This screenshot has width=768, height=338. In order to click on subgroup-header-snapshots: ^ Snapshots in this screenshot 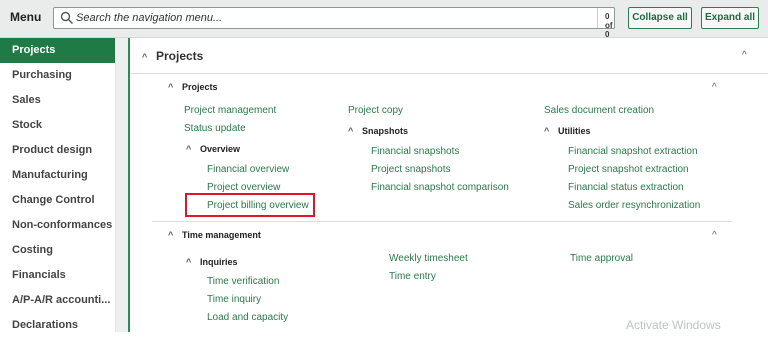, I will do `click(378, 131)`.